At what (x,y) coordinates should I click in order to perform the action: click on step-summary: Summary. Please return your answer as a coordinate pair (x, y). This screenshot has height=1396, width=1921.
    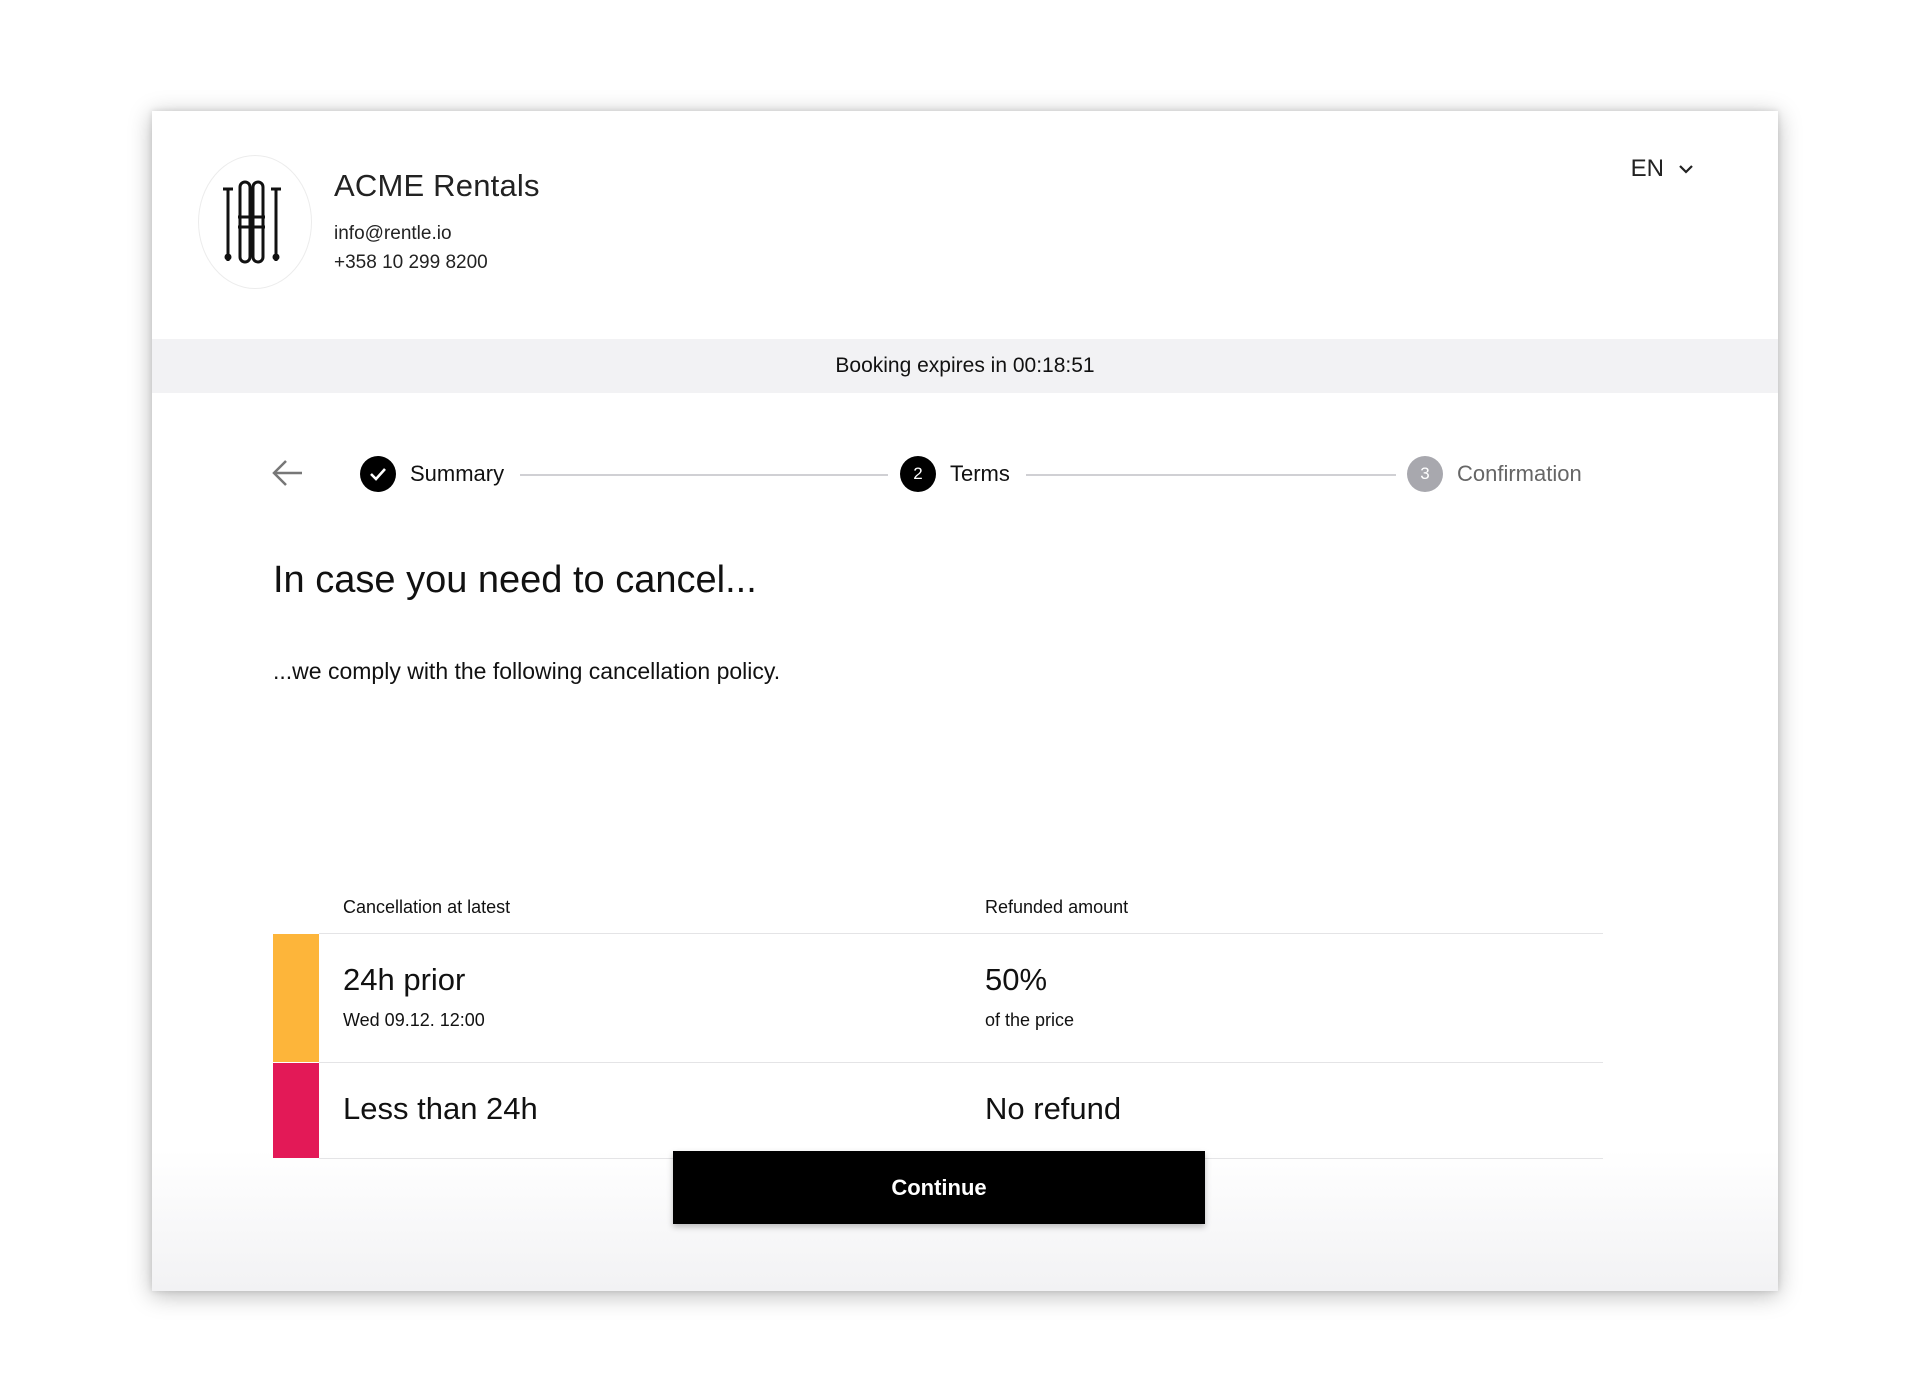
    Looking at the image, I should click on (432, 474).